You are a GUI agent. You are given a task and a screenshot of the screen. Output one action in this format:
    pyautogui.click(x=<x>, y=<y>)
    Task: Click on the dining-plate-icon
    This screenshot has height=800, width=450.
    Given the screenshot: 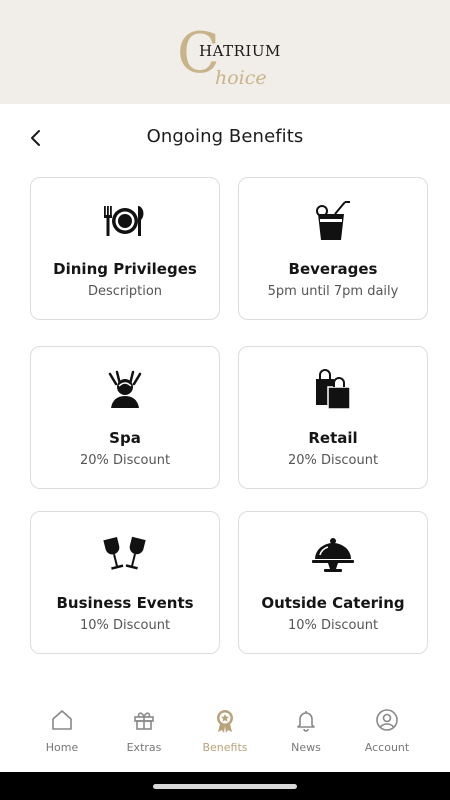 What is the action you would take?
    pyautogui.click(x=124, y=221)
    